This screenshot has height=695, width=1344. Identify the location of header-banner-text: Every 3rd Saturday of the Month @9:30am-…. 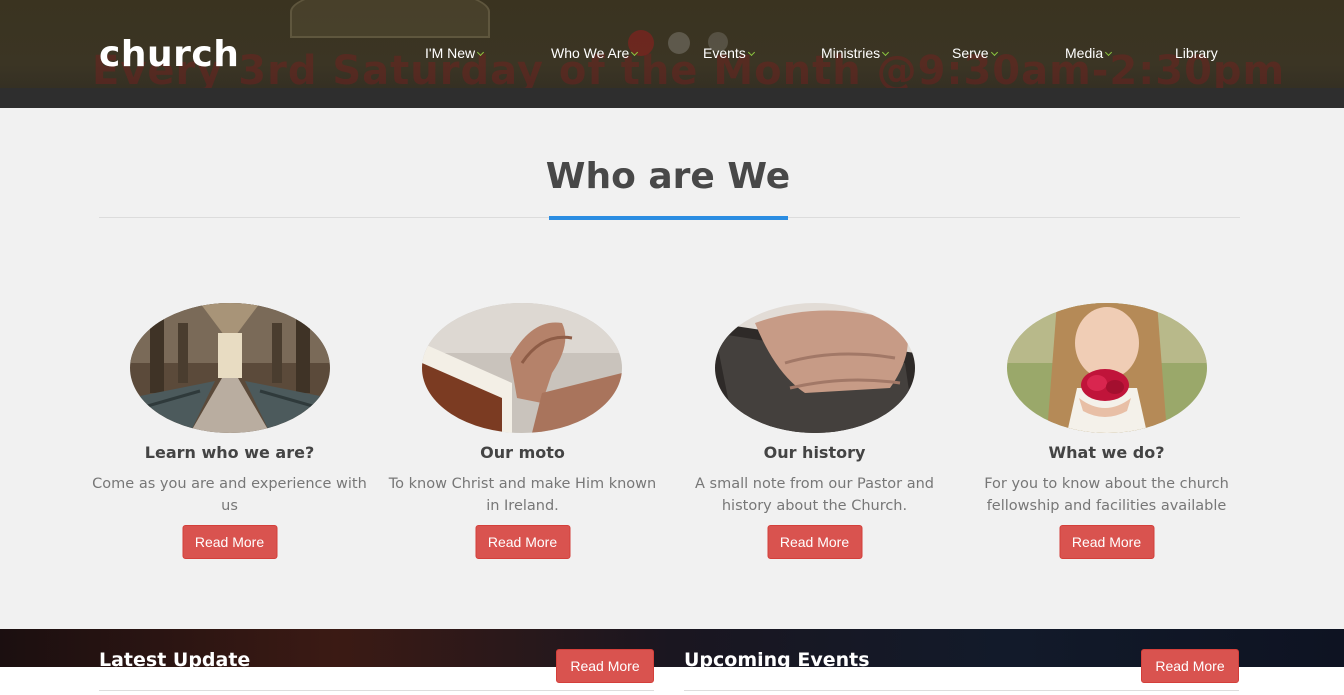
(689, 69).